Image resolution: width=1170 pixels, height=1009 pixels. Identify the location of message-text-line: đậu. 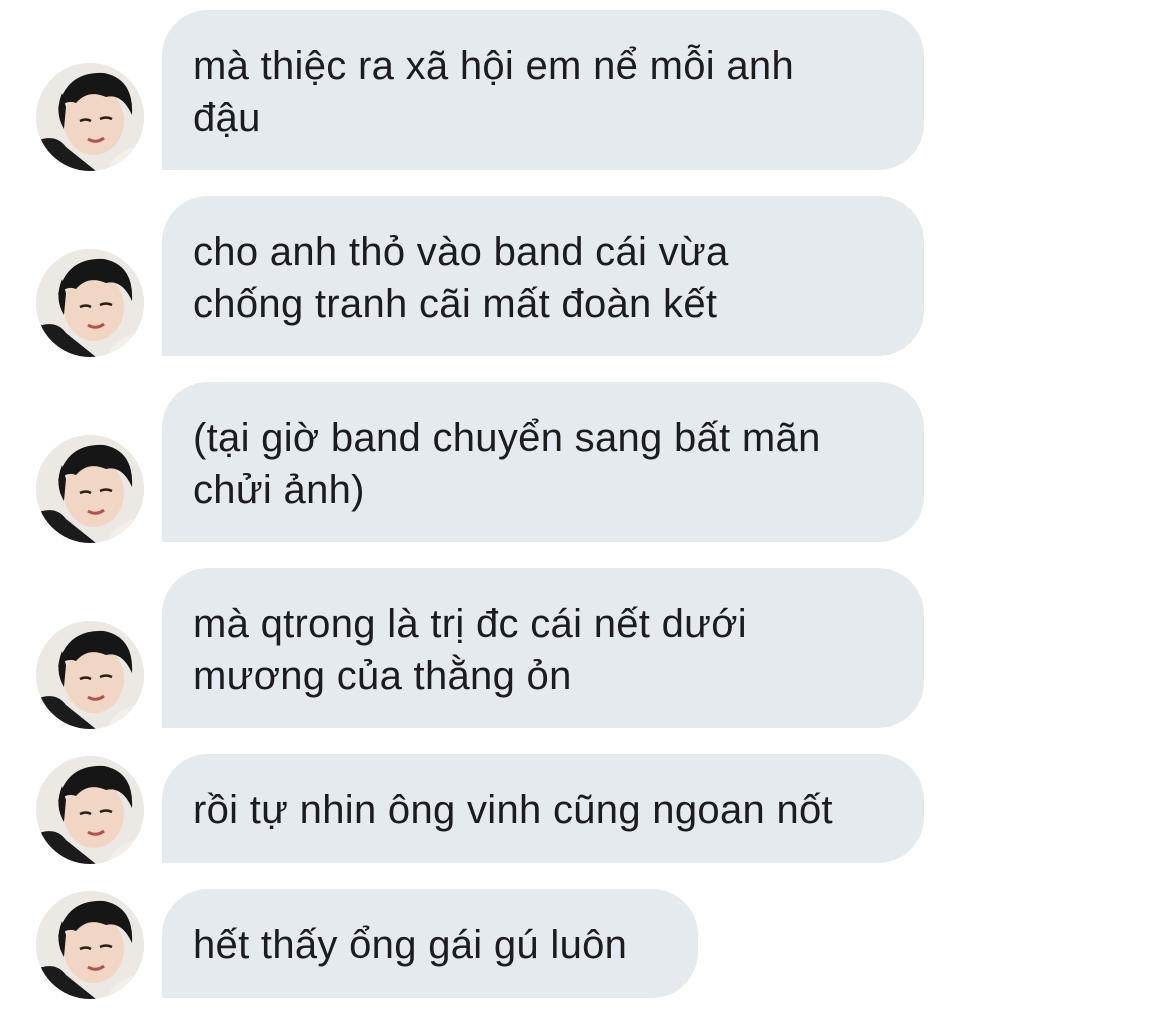
(227, 118).